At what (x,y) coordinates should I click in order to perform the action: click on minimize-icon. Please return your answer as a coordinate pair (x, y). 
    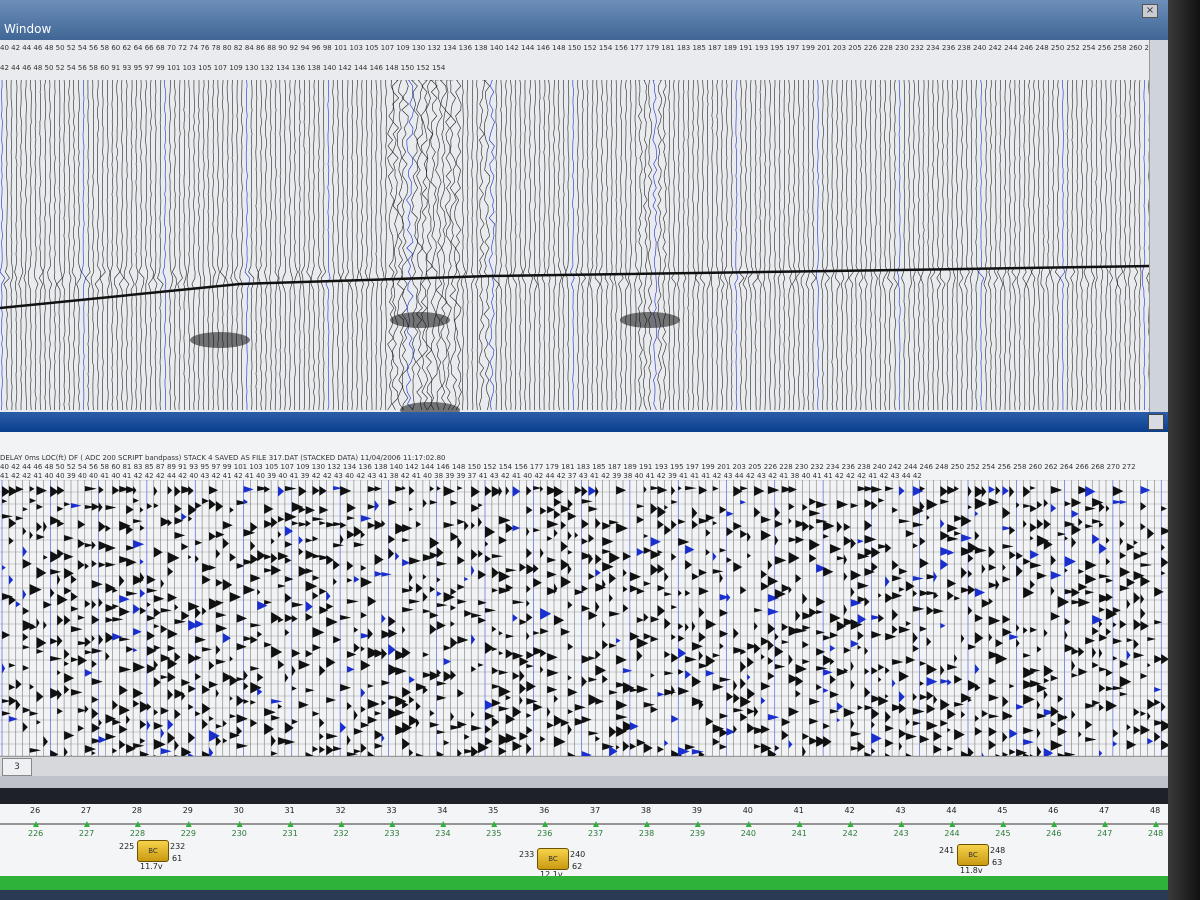
    Looking at the image, I should click on (1156, 422).